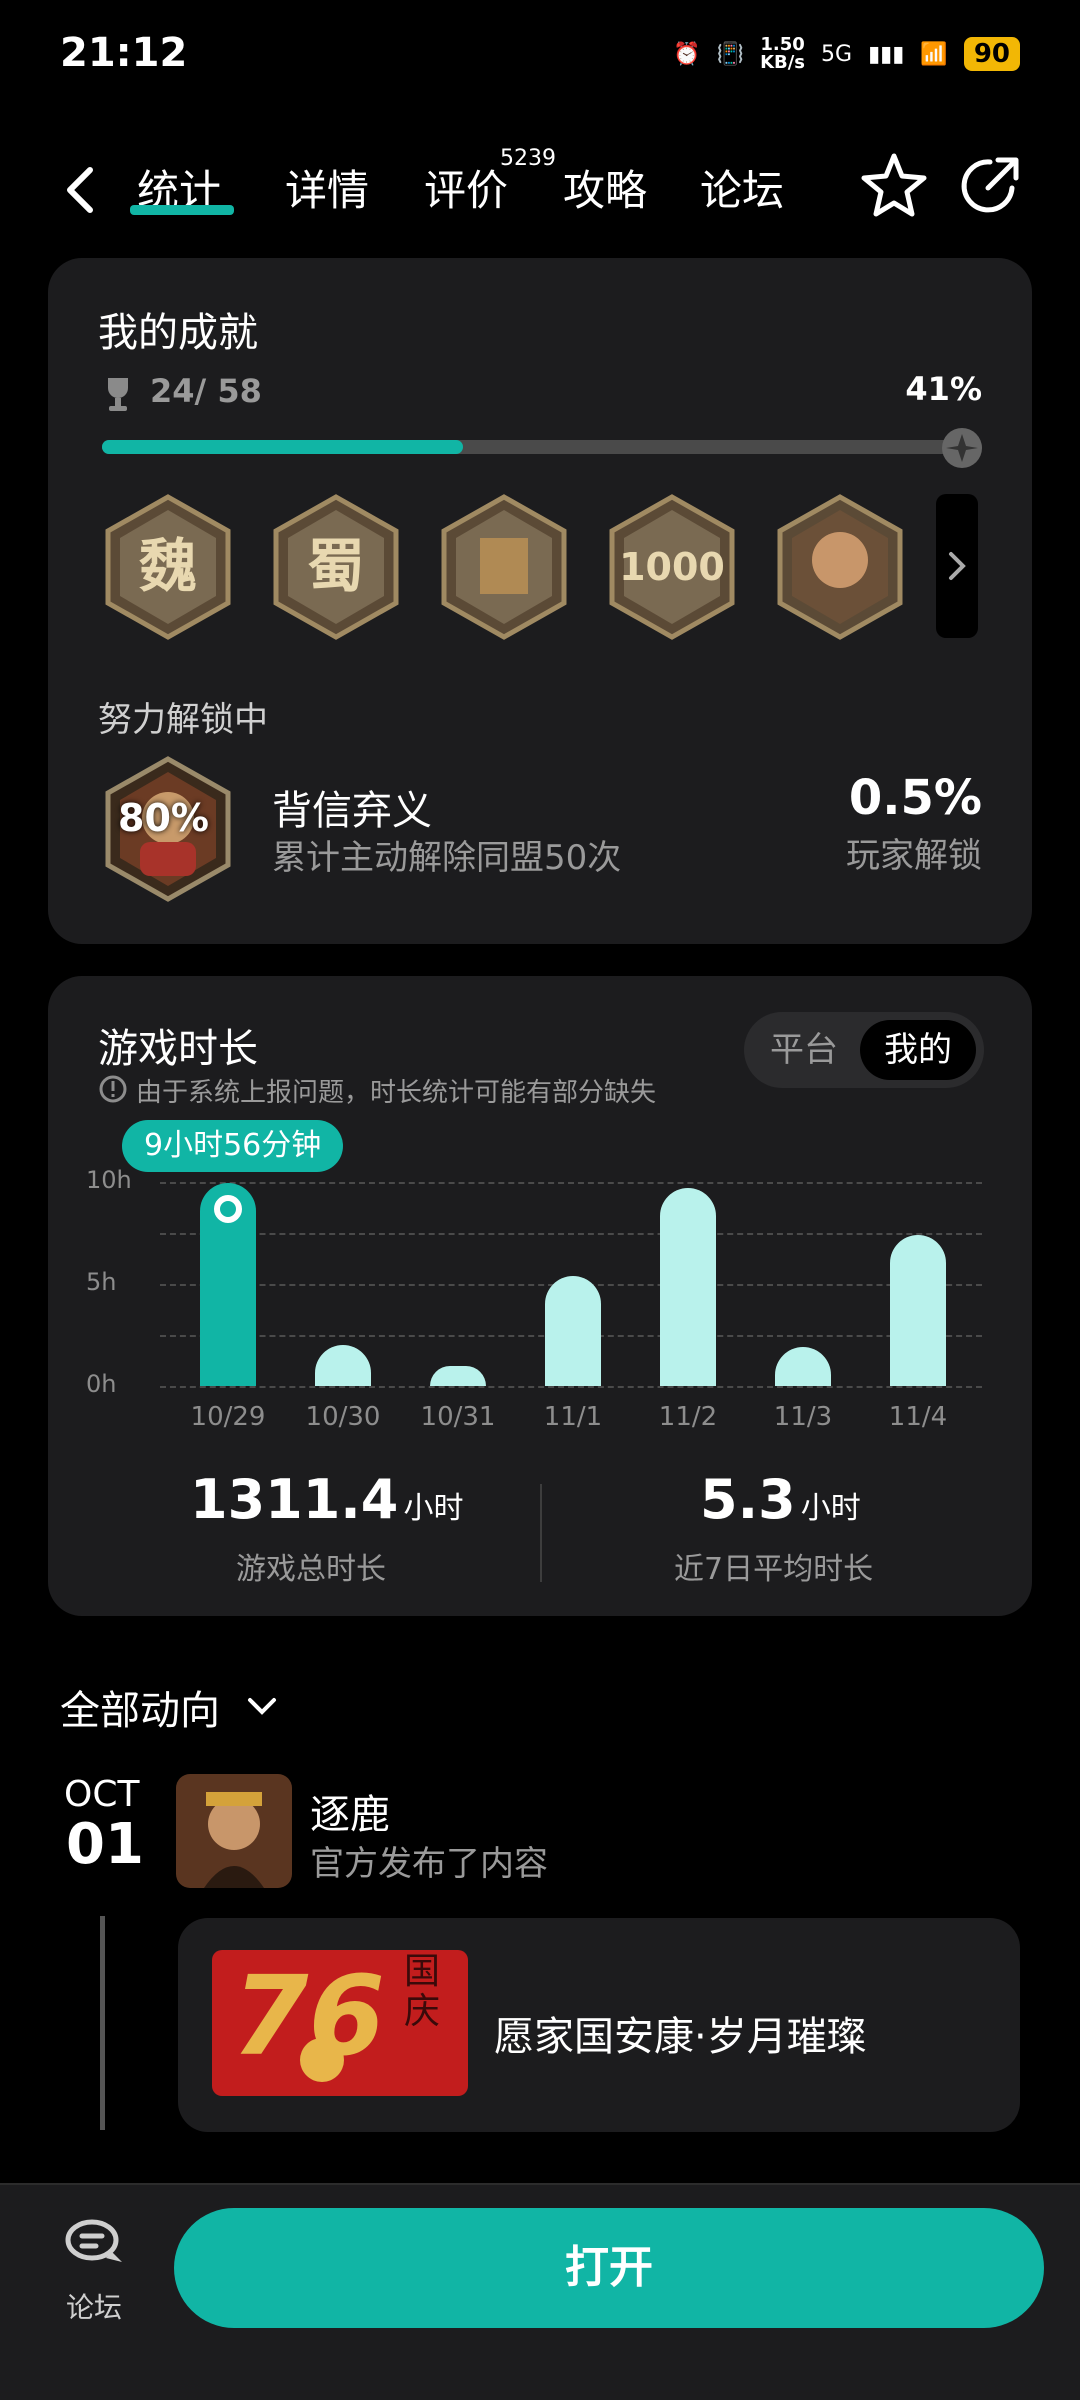 The width and height of the screenshot is (1080, 2400). I want to click on avg-playtime-value: 5.3, so click(748, 1499).